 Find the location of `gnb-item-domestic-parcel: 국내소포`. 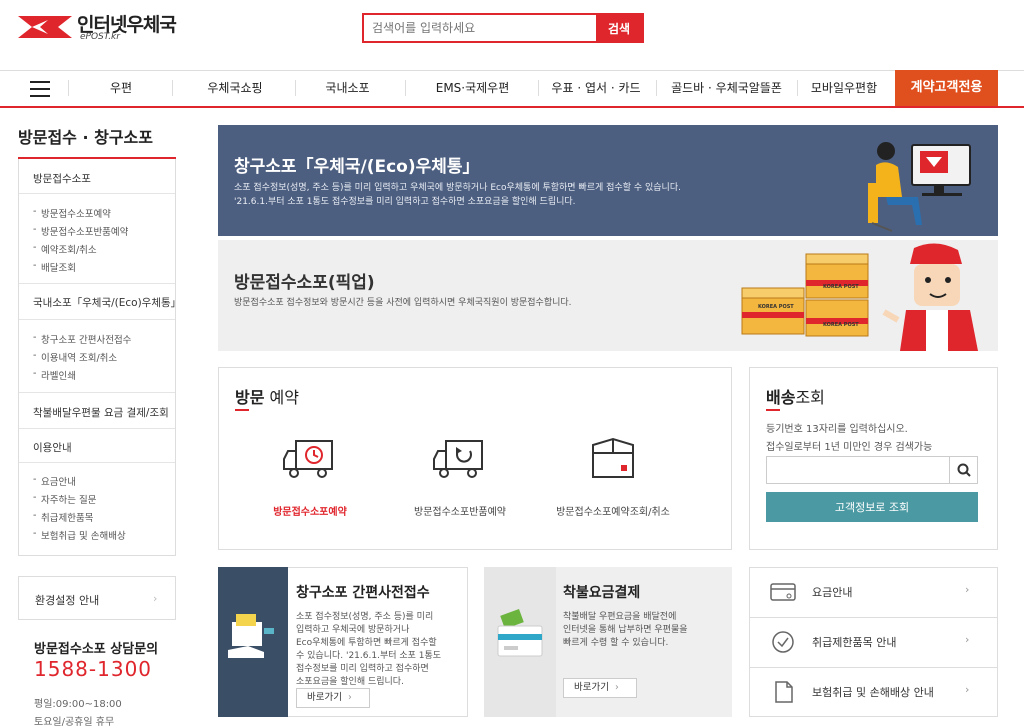

gnb-item-domestic-parcel: 국내소포 is located at coordinates (347, 88).